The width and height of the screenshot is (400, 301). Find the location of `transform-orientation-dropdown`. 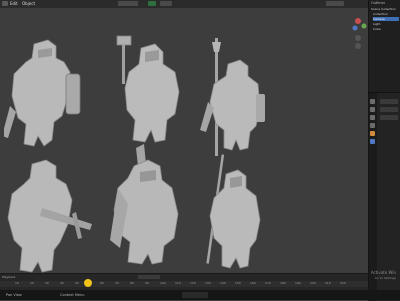

transform-orientation-dropdown is located at coordinates (128, 3).